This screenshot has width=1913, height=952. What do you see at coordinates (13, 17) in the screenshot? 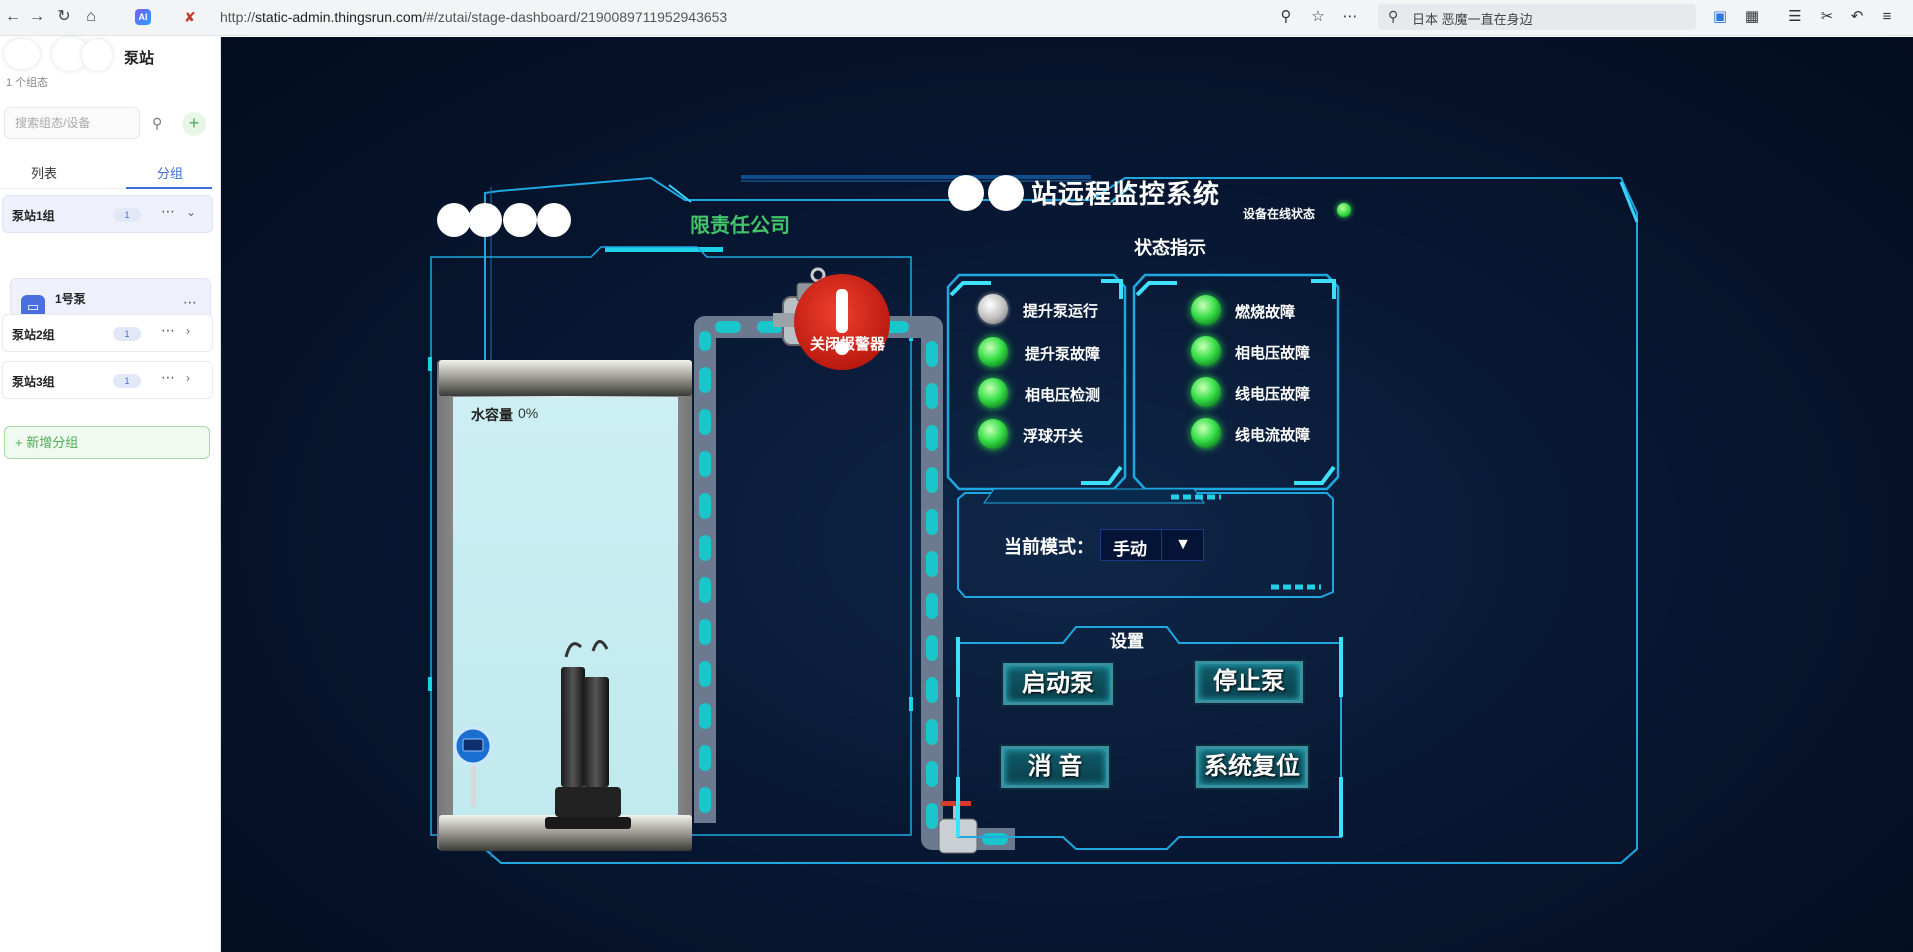
I see `back-icon: ←` at bounding box center [13, 17].